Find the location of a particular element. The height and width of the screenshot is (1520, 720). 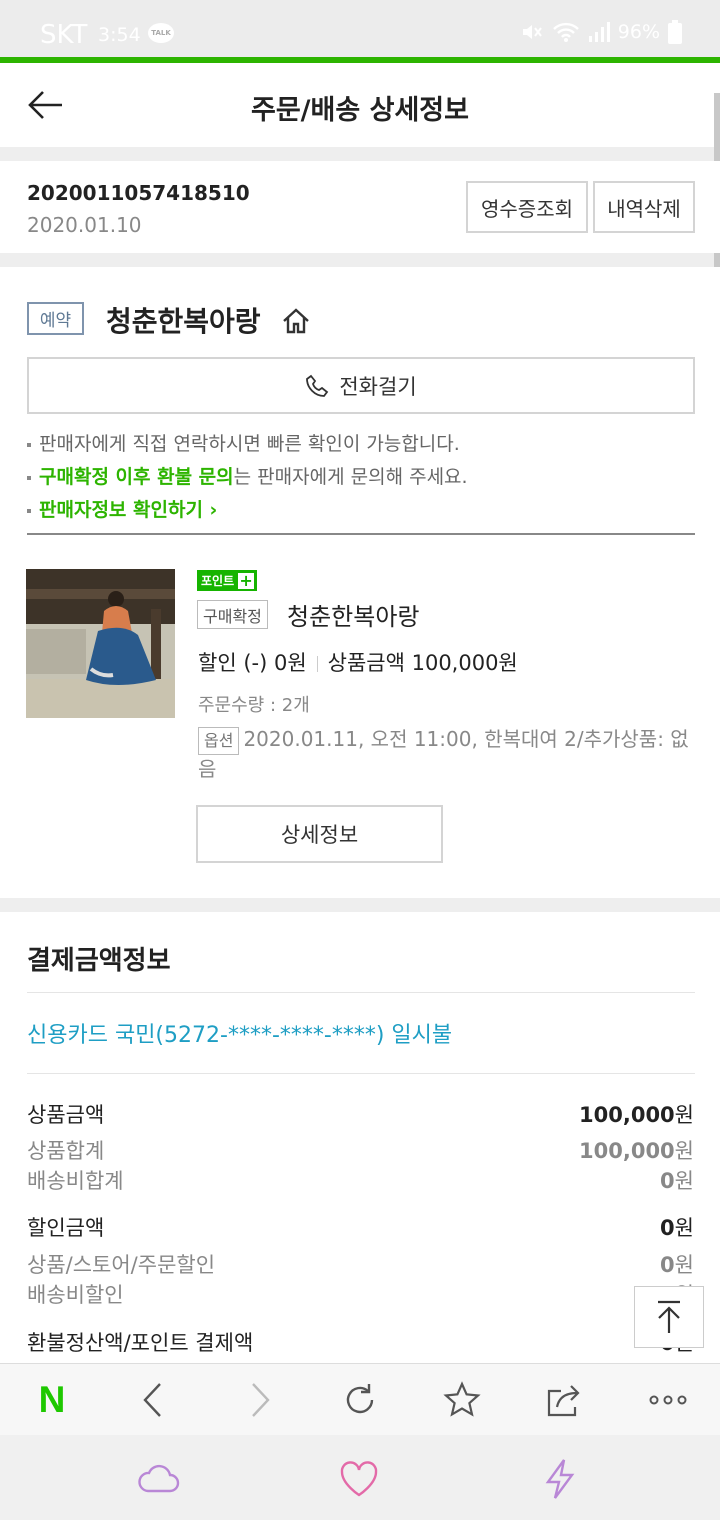

store-home-icon is located at coordinates (296, 321).